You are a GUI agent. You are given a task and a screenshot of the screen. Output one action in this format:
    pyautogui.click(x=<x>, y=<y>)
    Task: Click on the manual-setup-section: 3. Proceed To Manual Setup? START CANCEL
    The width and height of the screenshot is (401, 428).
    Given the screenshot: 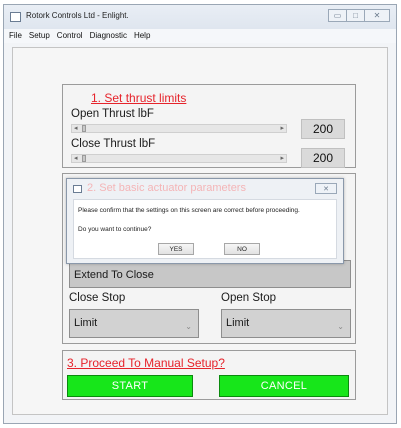 What is the action you would take?
    pyautogui.click(x=209, y=375)
    